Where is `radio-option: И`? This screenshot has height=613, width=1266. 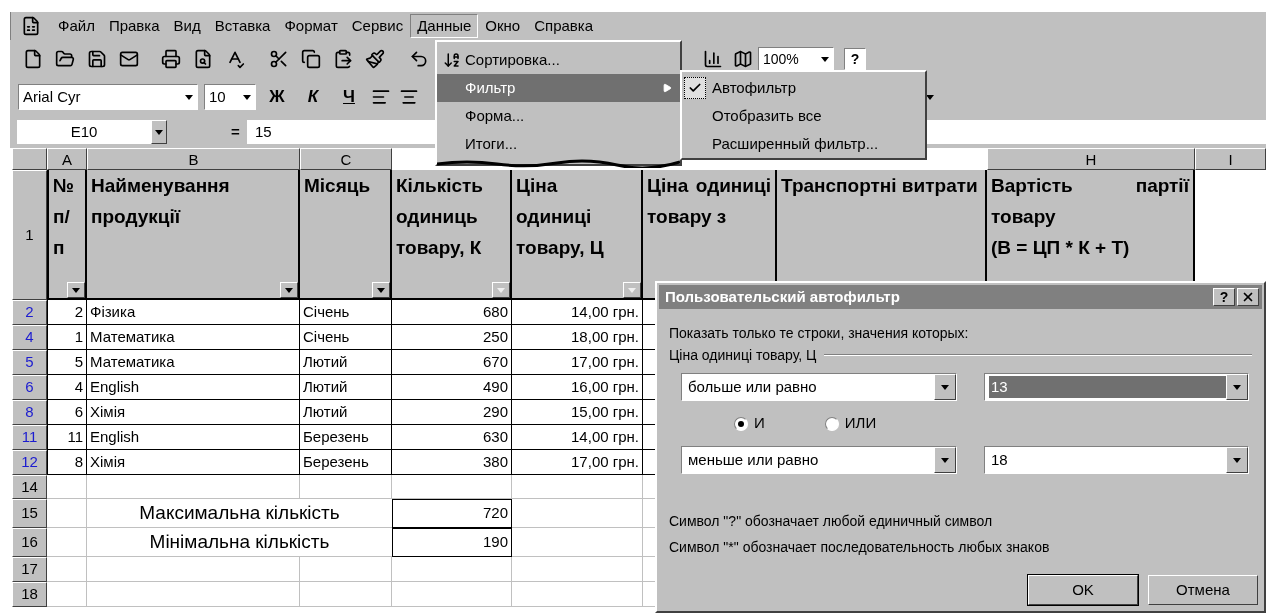
radio-option: И is located at coordinates (749, 423).